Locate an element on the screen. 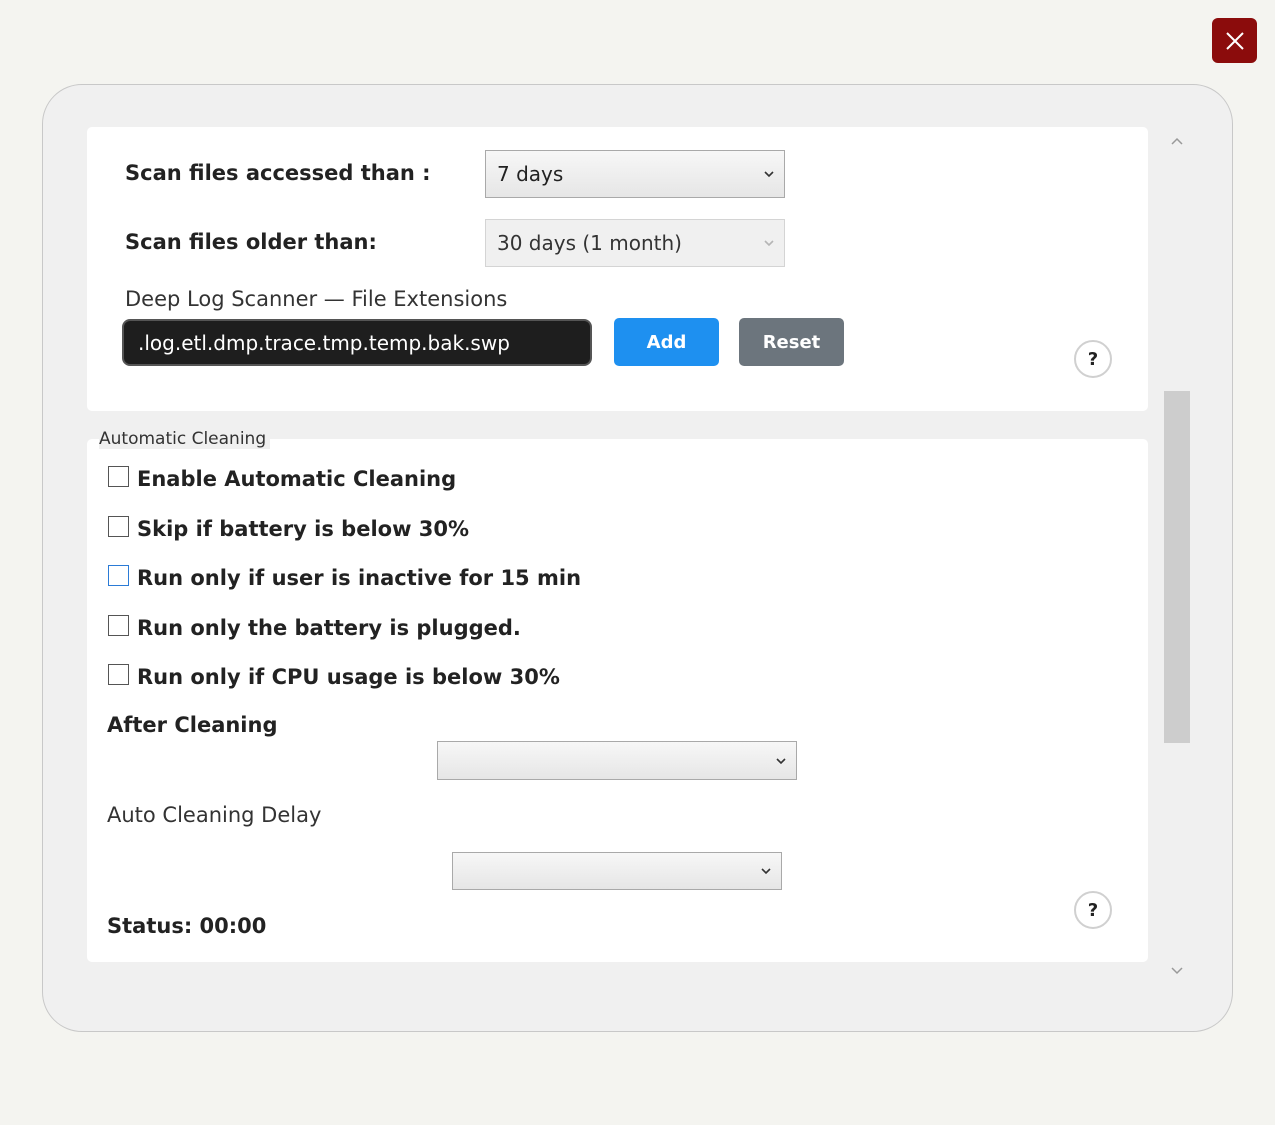 The height and width of the screenshot is (1125, 1275). after-cleaning-label: After Cleaning is located at coordinates (192, 725).